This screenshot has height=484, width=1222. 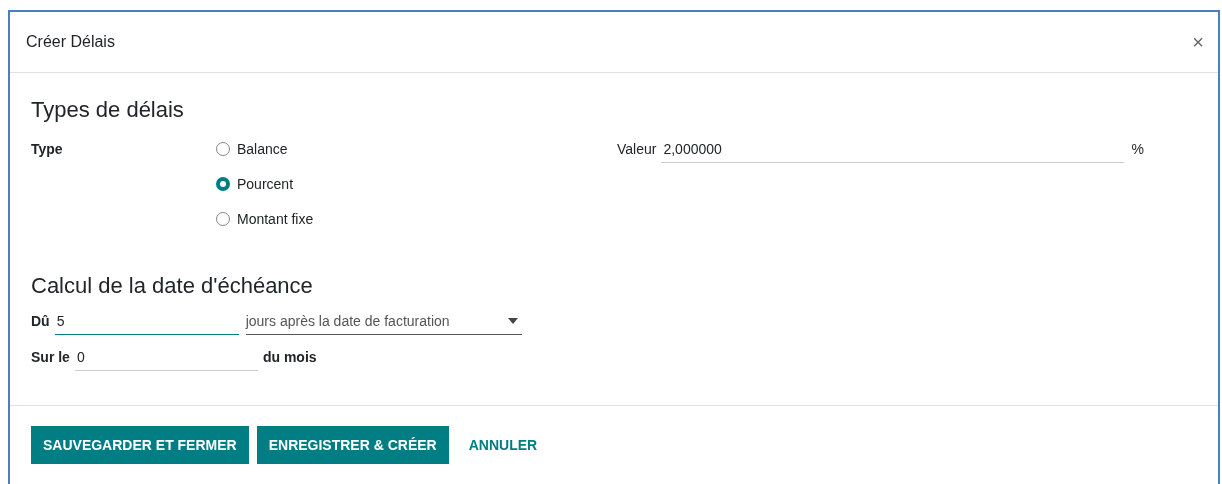 What do you see at coordinates (40, 321) in the screenshot?
I see `field-label: Dû` at bounding box center [40, 321].